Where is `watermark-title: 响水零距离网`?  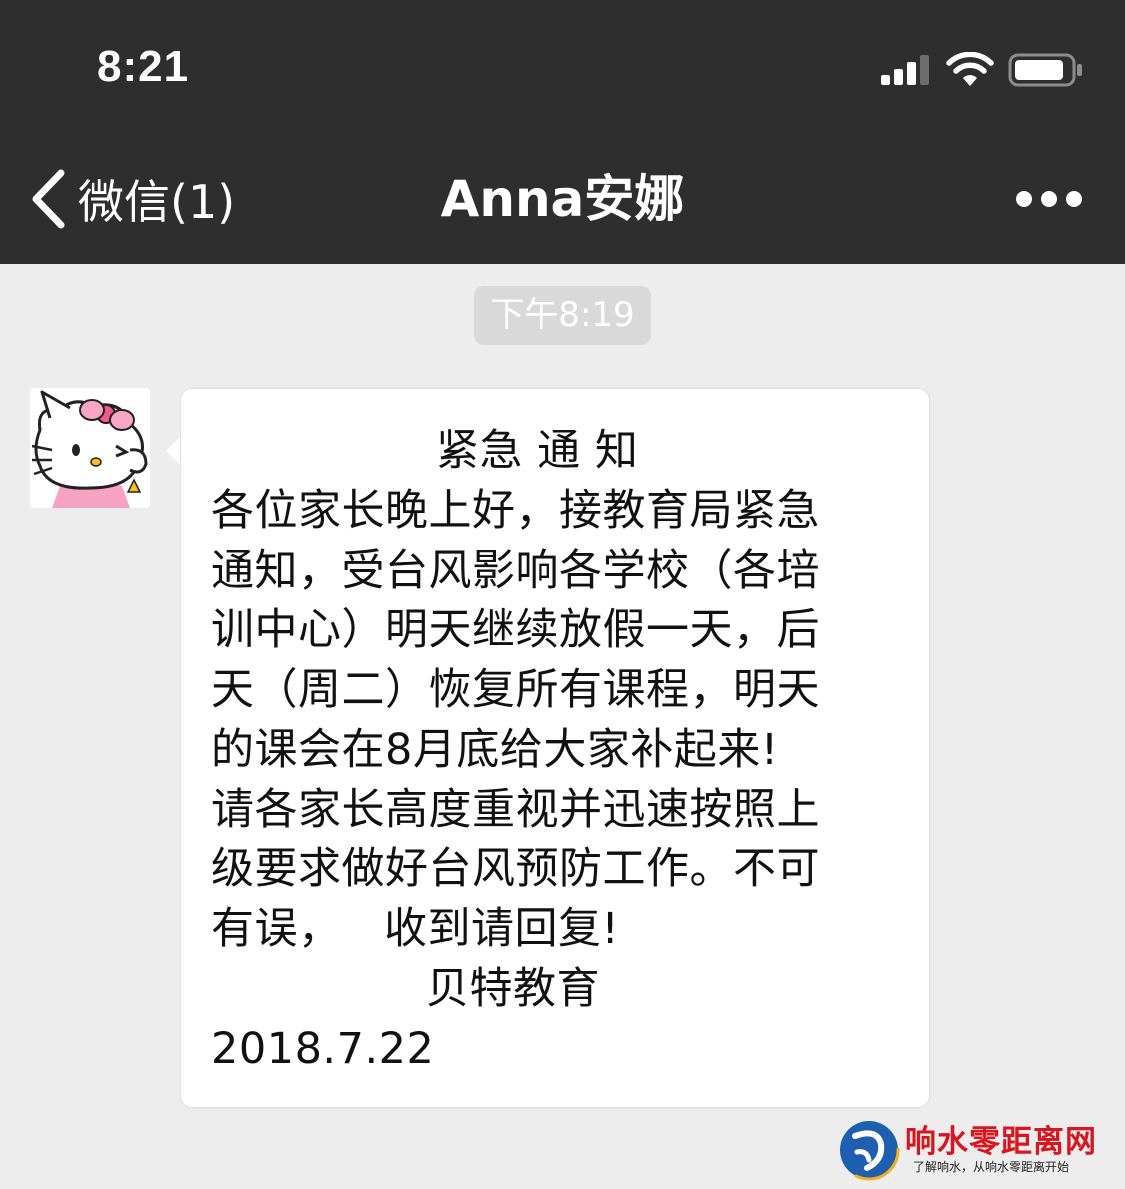 watermark-title: 响水零距离网 is located at coordinates (1001, 1142).